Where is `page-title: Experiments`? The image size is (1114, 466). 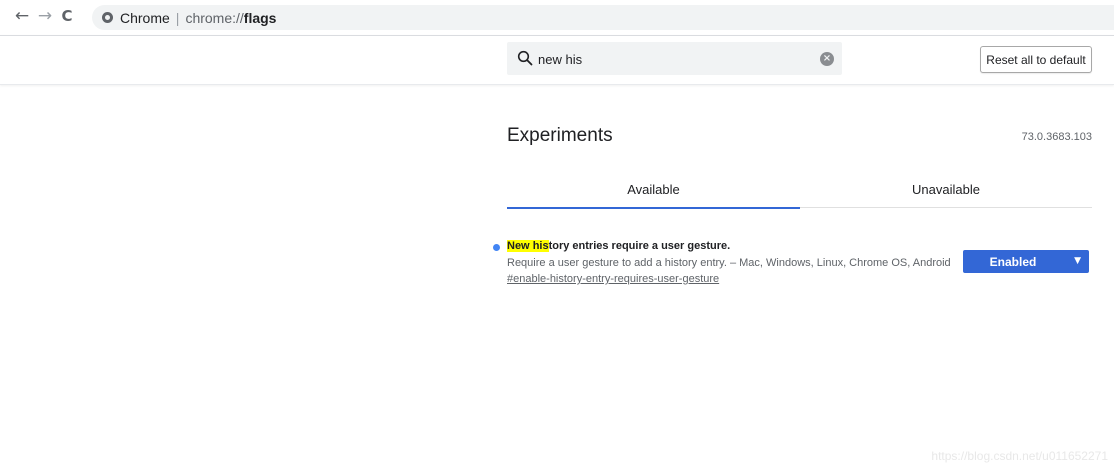 page-title: Experiments is located at coordinates (560, 135).